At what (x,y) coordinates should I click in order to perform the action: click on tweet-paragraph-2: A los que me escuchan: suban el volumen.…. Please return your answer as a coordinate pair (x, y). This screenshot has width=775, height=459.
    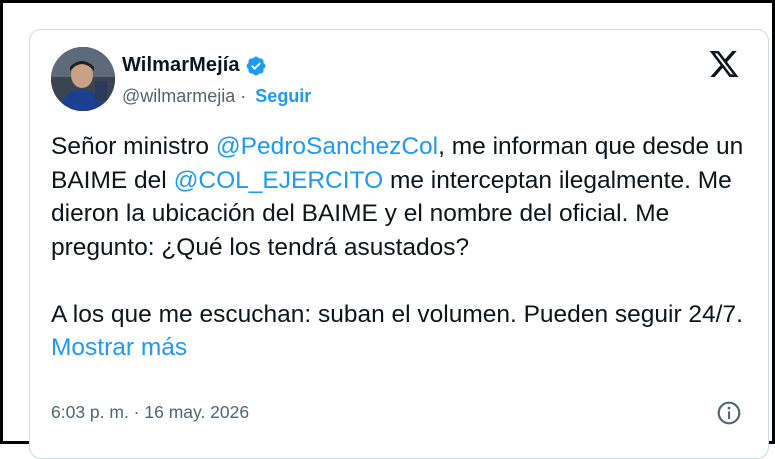
    Looking at the image, I should click on (401, 331).